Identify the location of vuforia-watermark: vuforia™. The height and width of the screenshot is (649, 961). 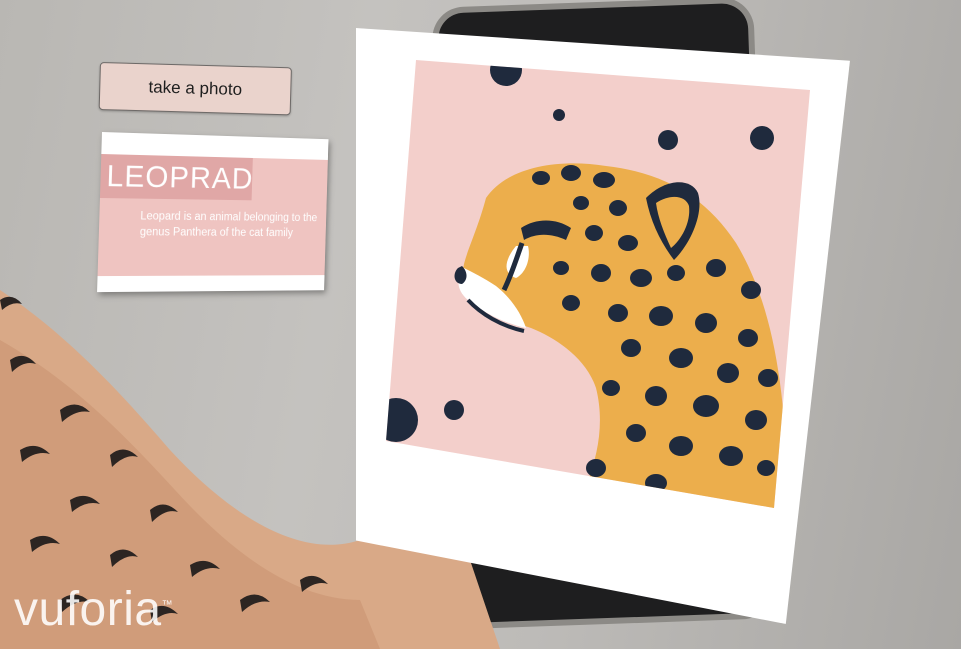
(93, 609).